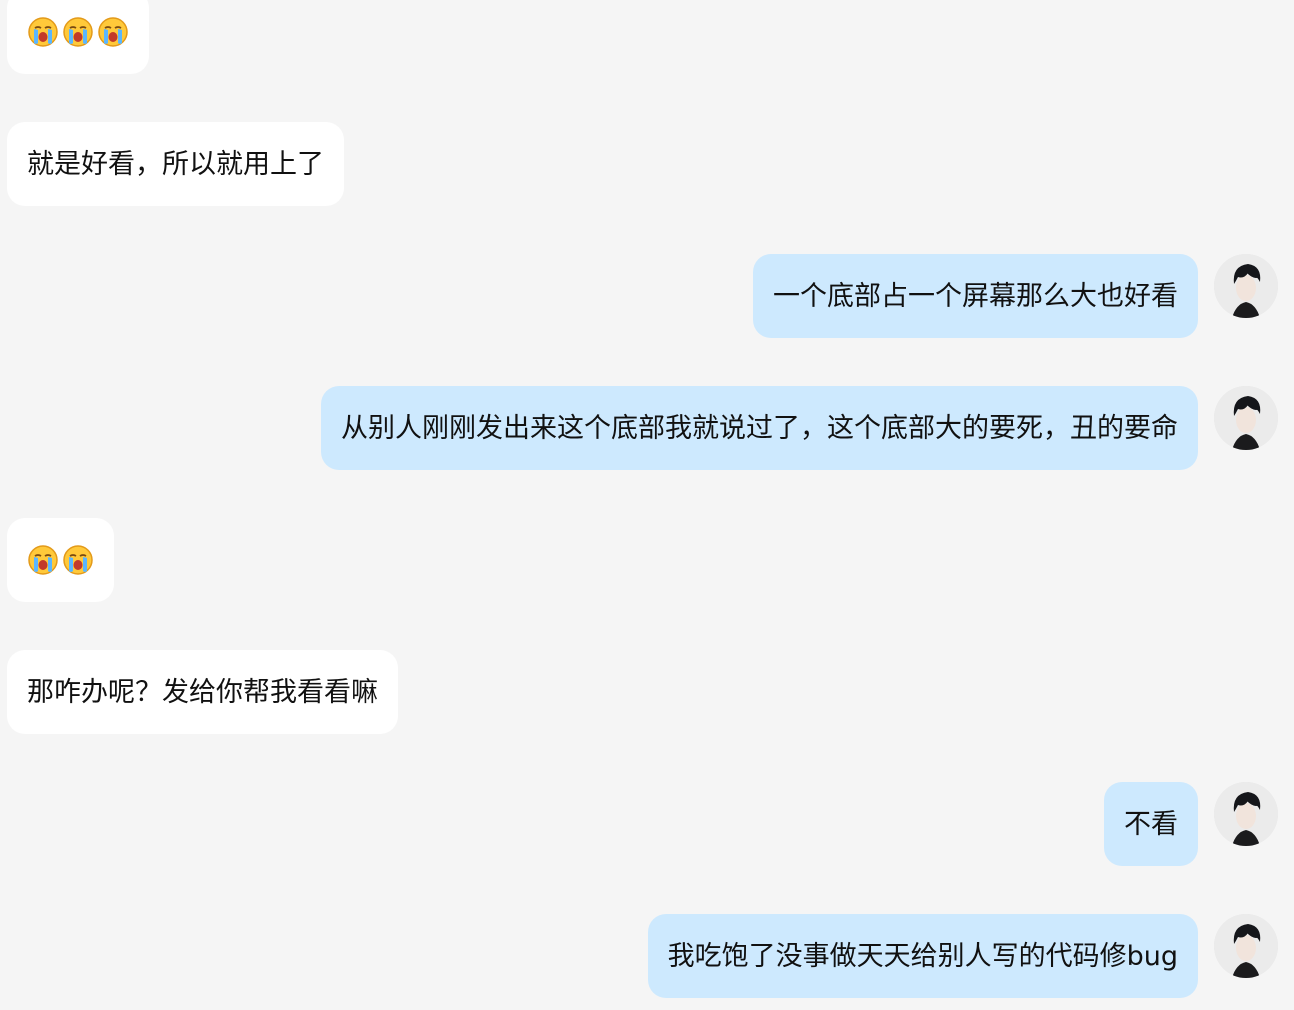 Image resolution: width=1294 pixels, height=1010 pixels. I want to click on message-bubble: 从别人刚刚发出来这个底部我就说过了，这个底部大的要死，丑的要命, so click(759, 428).